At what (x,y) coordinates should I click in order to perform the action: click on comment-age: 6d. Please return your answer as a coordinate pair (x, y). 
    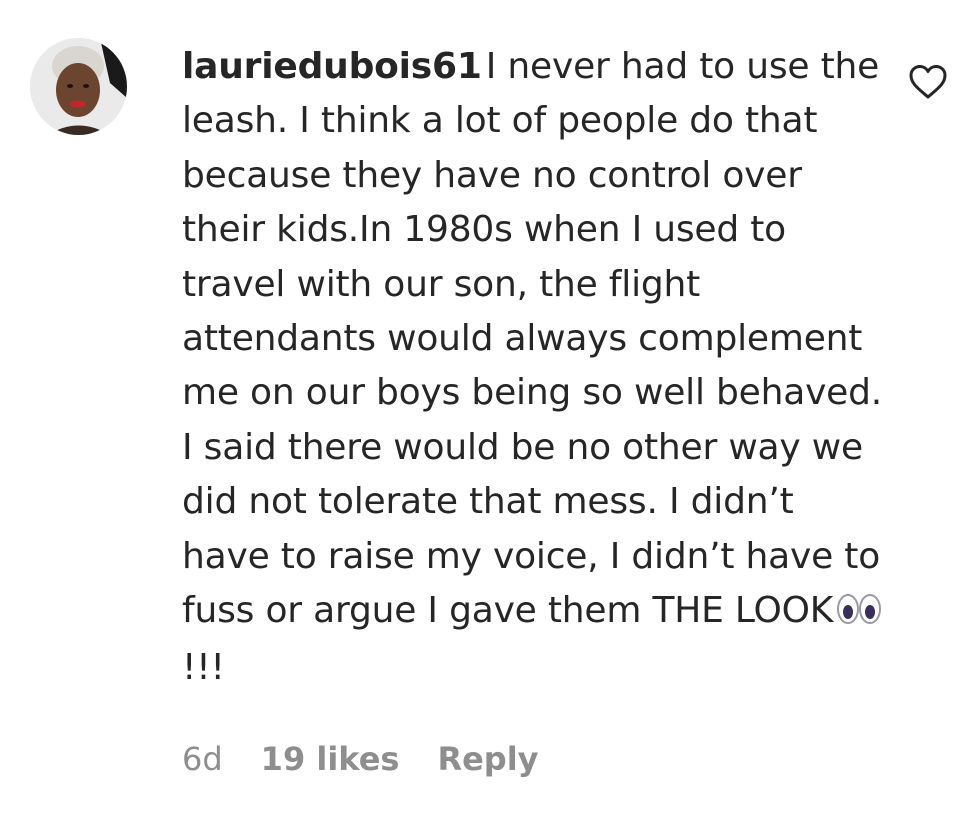
    Looking at the image, I should click on (202, 759).